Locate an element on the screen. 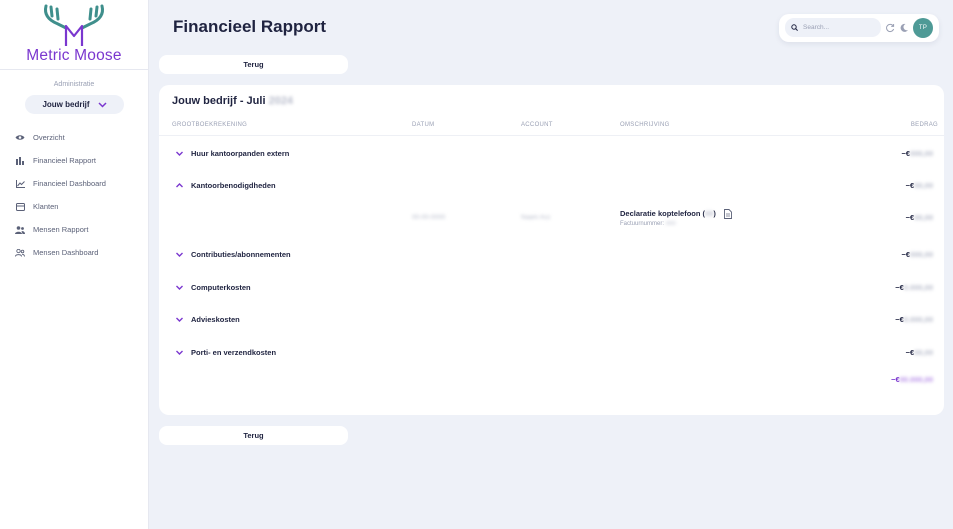  transaction-description: Declaratie koptelefoon (00) is located at coordinates (668, 213).